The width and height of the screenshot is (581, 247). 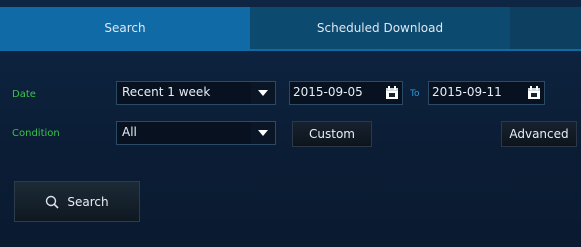 I want to click on tab-scheduled-download: Scheduled Download, so click(x=380, y=28).